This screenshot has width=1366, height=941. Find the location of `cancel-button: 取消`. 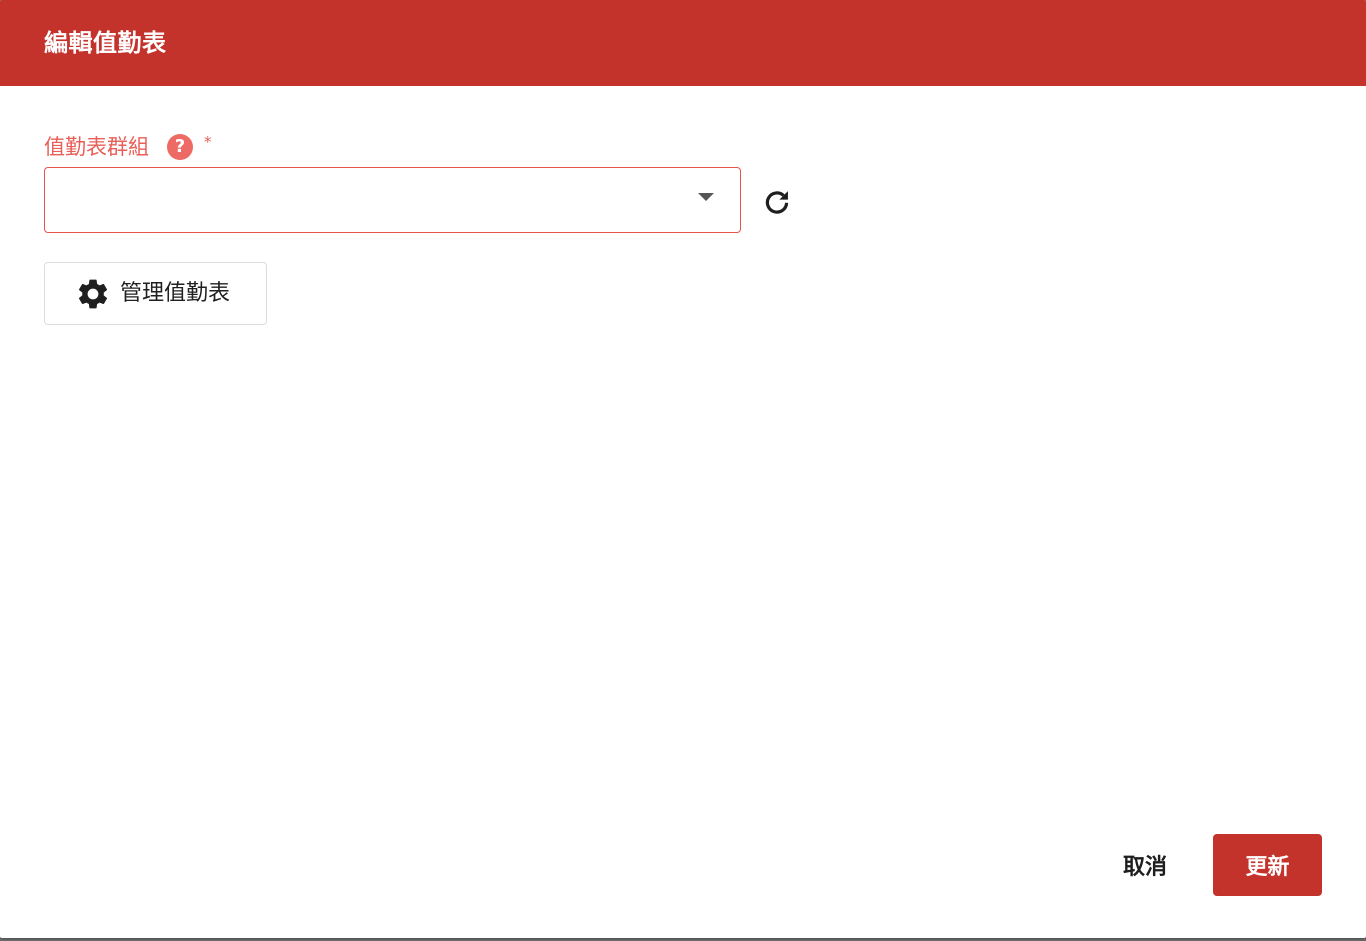

cancel-button: 取消 is located at coordinates (1145, 865).